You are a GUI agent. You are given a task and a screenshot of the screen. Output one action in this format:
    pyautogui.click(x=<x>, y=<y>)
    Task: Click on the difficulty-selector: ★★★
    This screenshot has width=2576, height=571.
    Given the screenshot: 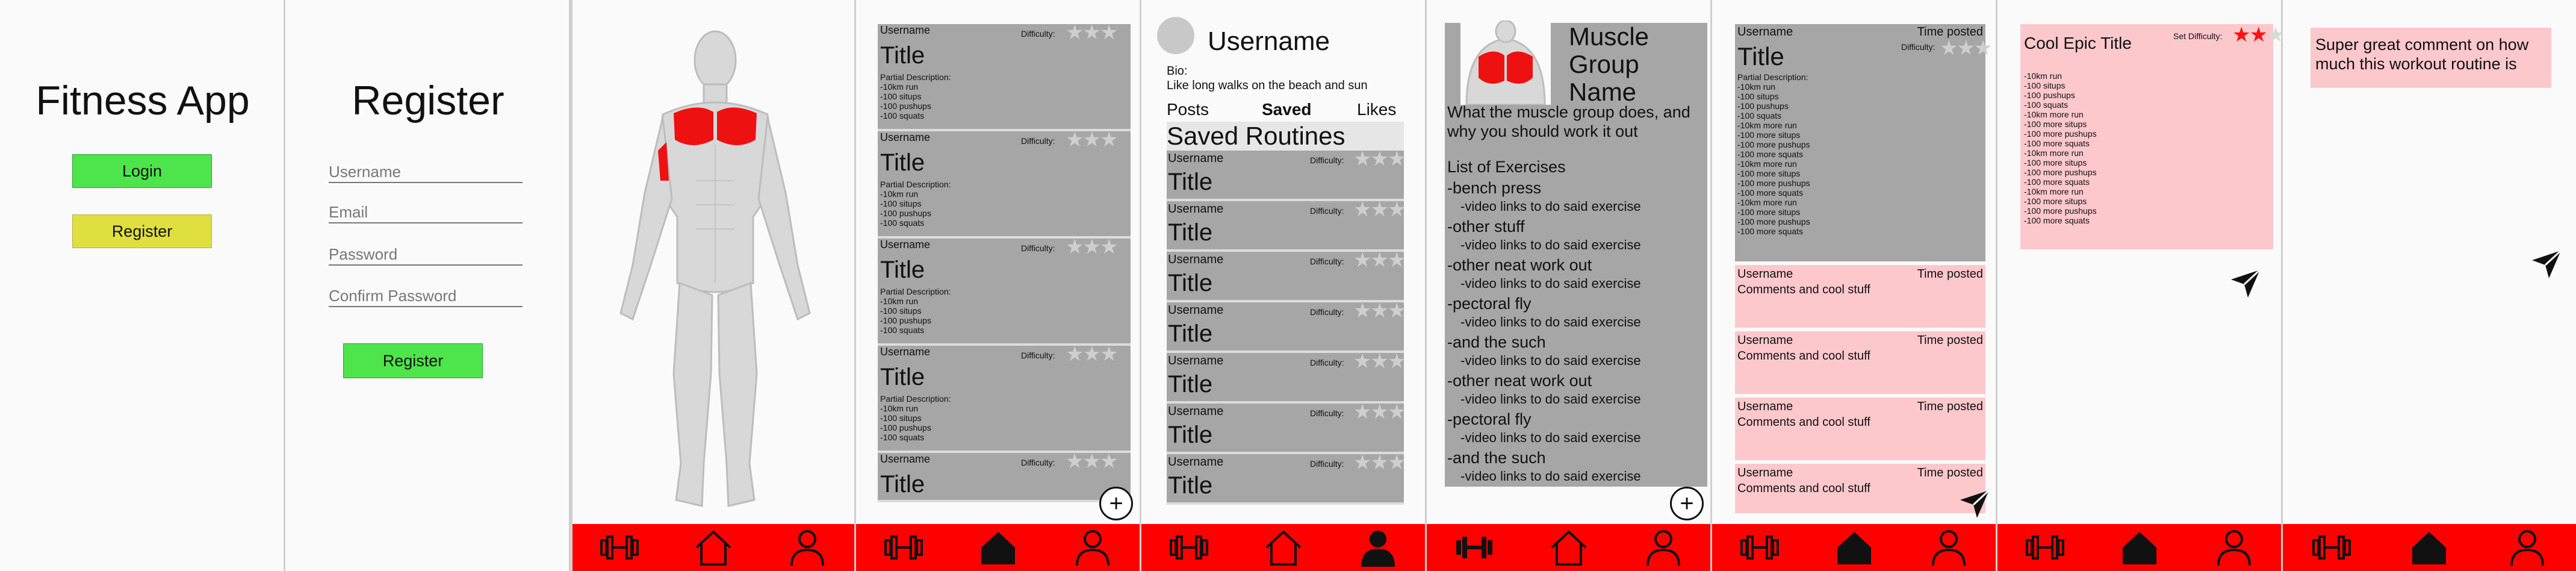 What is the action you would take?
    pyautogui.click(x=2256, y=35)
    